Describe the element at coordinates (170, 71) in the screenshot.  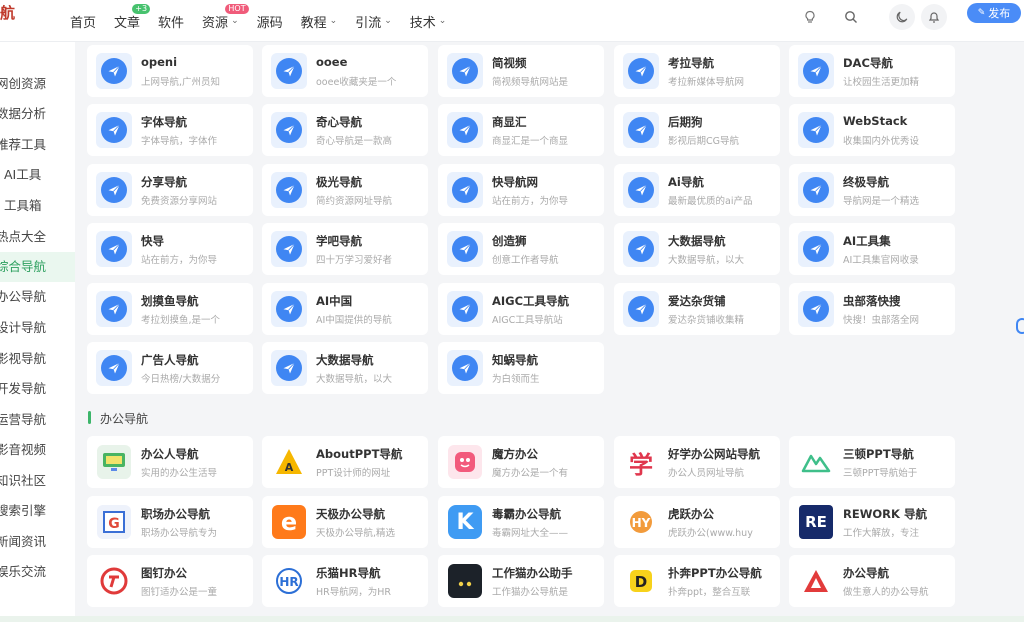
I see `site-card: openi 上网导航,广州员知` at that location.